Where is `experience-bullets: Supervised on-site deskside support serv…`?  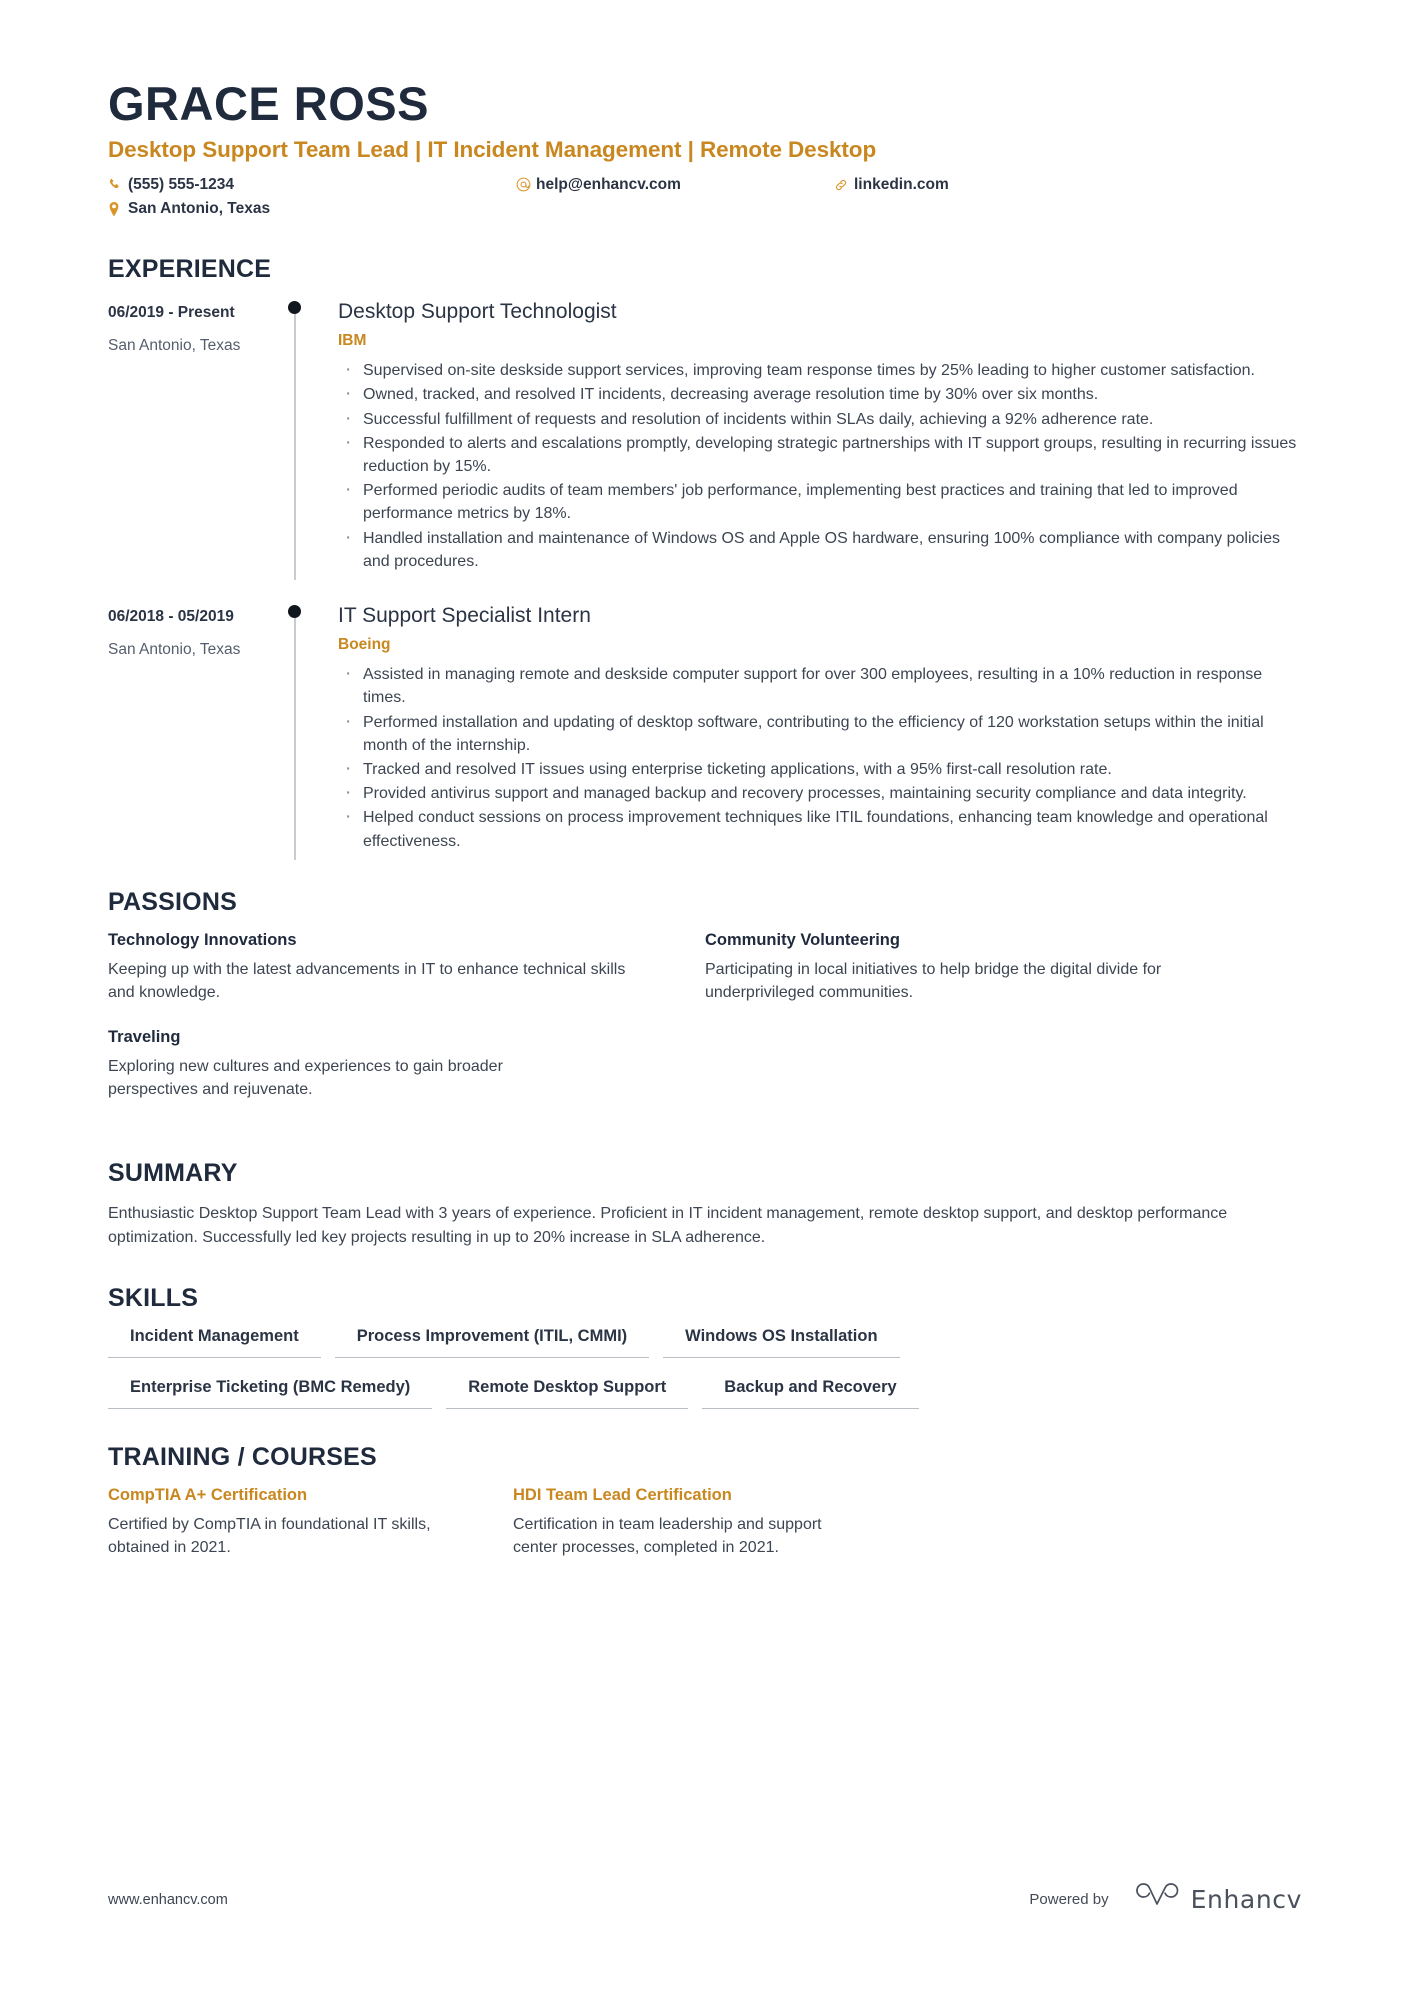 experience-bullets: Supervised on-site deskside support serv… is located at coordinates (820, 464).